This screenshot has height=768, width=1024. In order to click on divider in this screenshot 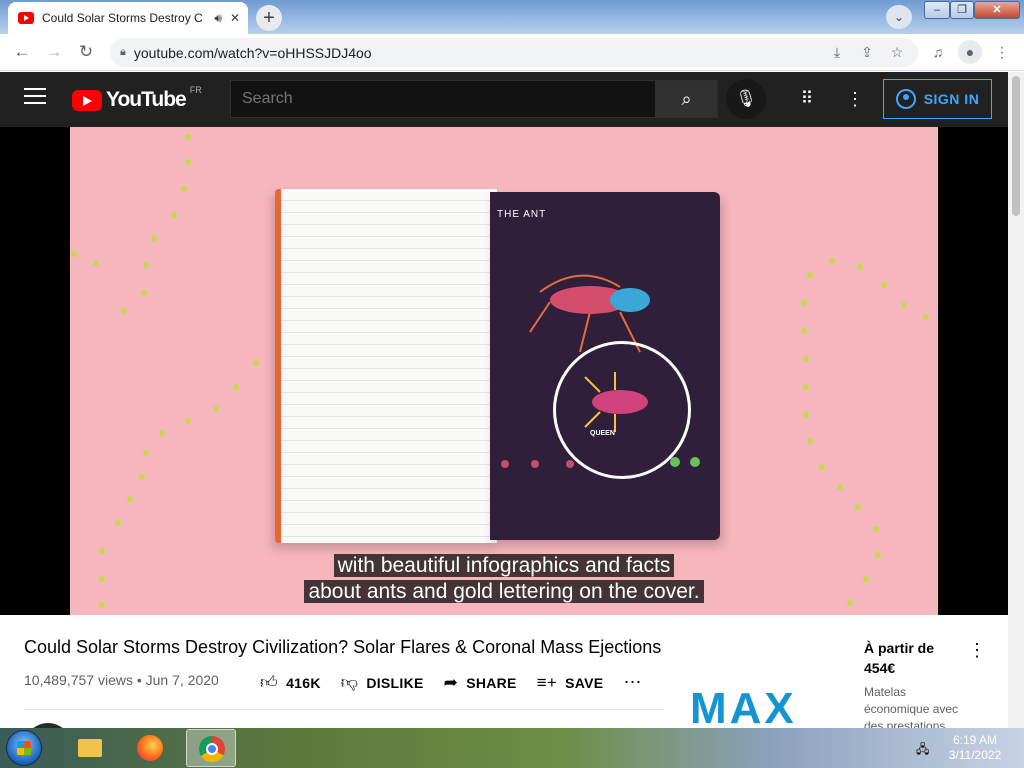, I will do `click(344, 709)`.